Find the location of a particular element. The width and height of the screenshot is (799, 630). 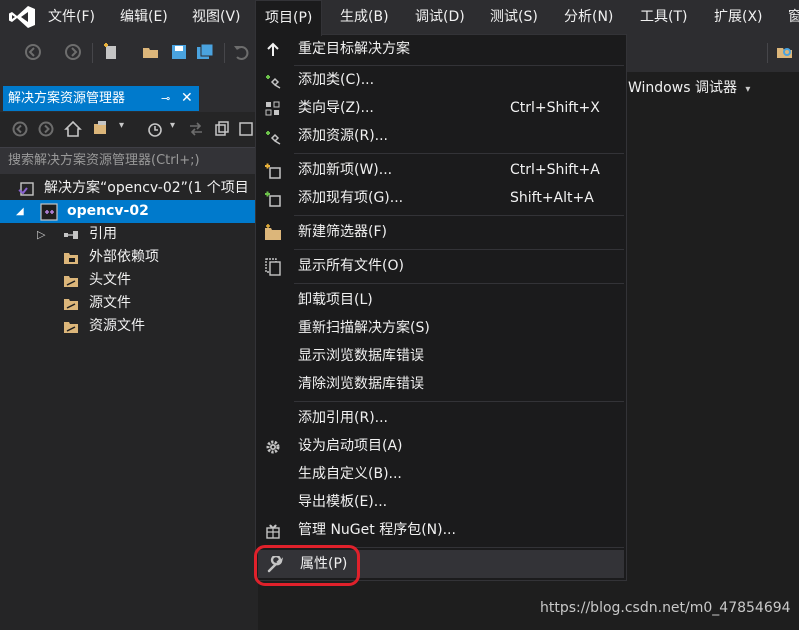

menu-file: 文件(F) is located at coordinates (71, 17).